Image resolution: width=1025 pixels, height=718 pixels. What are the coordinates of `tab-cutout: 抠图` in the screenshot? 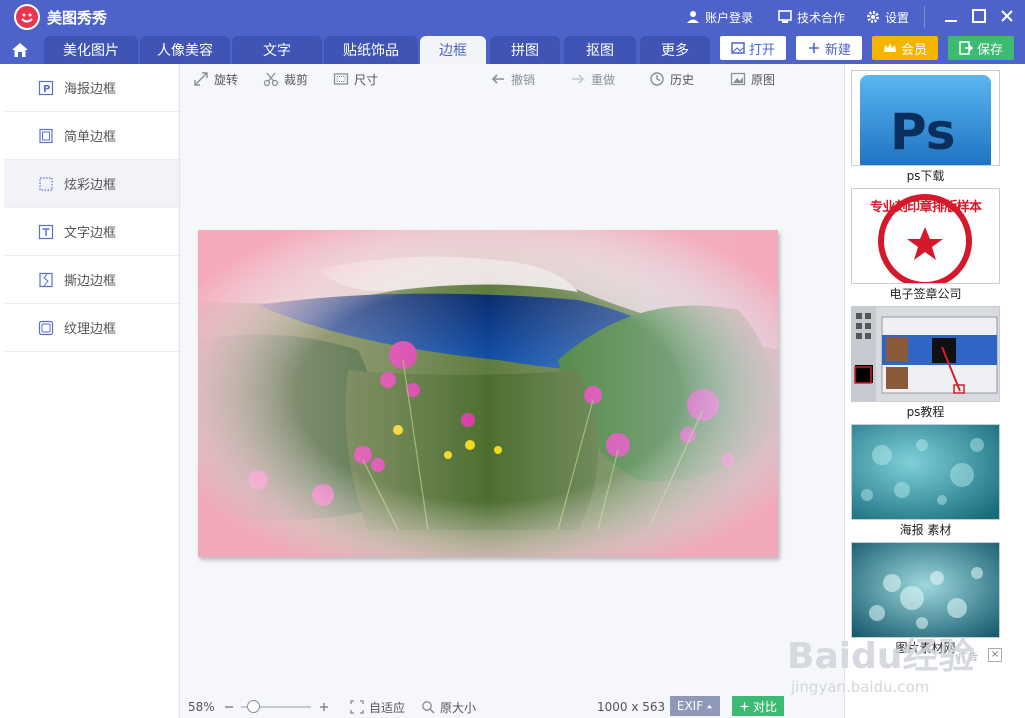 It's located at (600, 50).